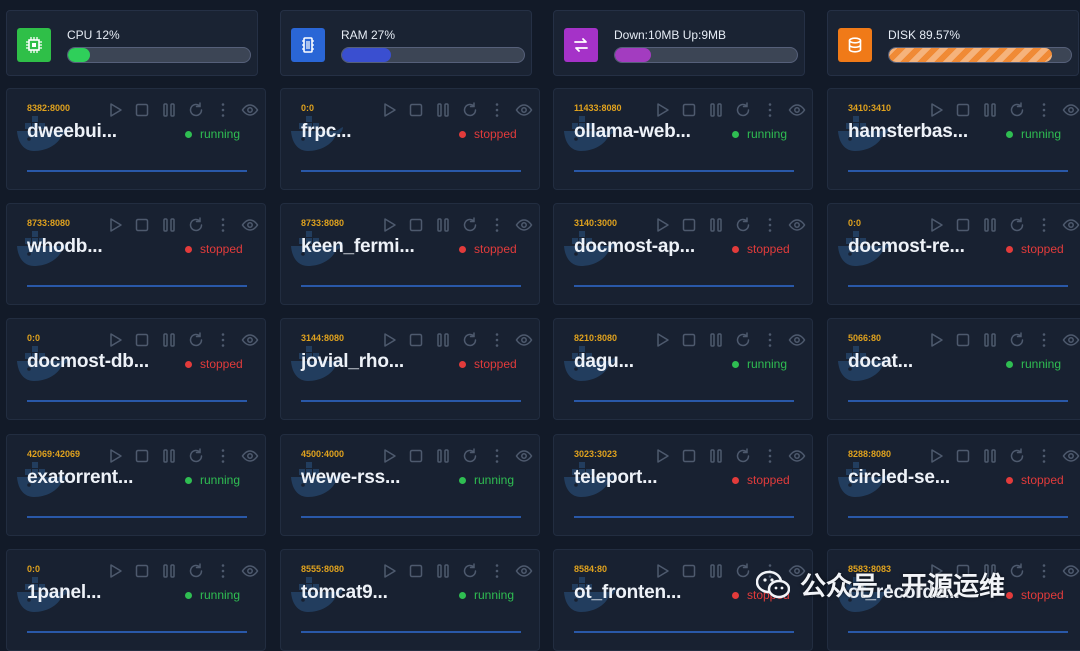 This screenshot has width=1080, height=651. Describe the element at coordinates (953, 485) in the screenshot. I see `container-card: 8288:8080 circled-se... stopped` at that location.